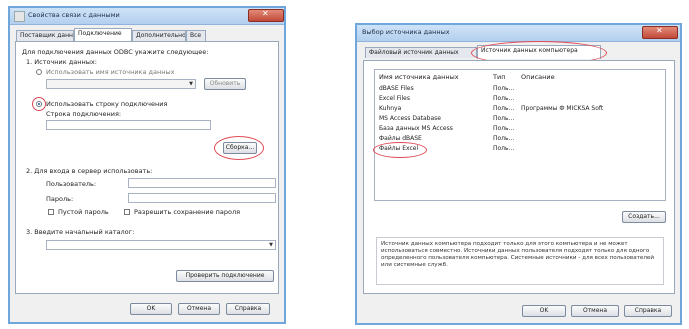  I want to click on row-name: Kuhnya, so click(390, 108).